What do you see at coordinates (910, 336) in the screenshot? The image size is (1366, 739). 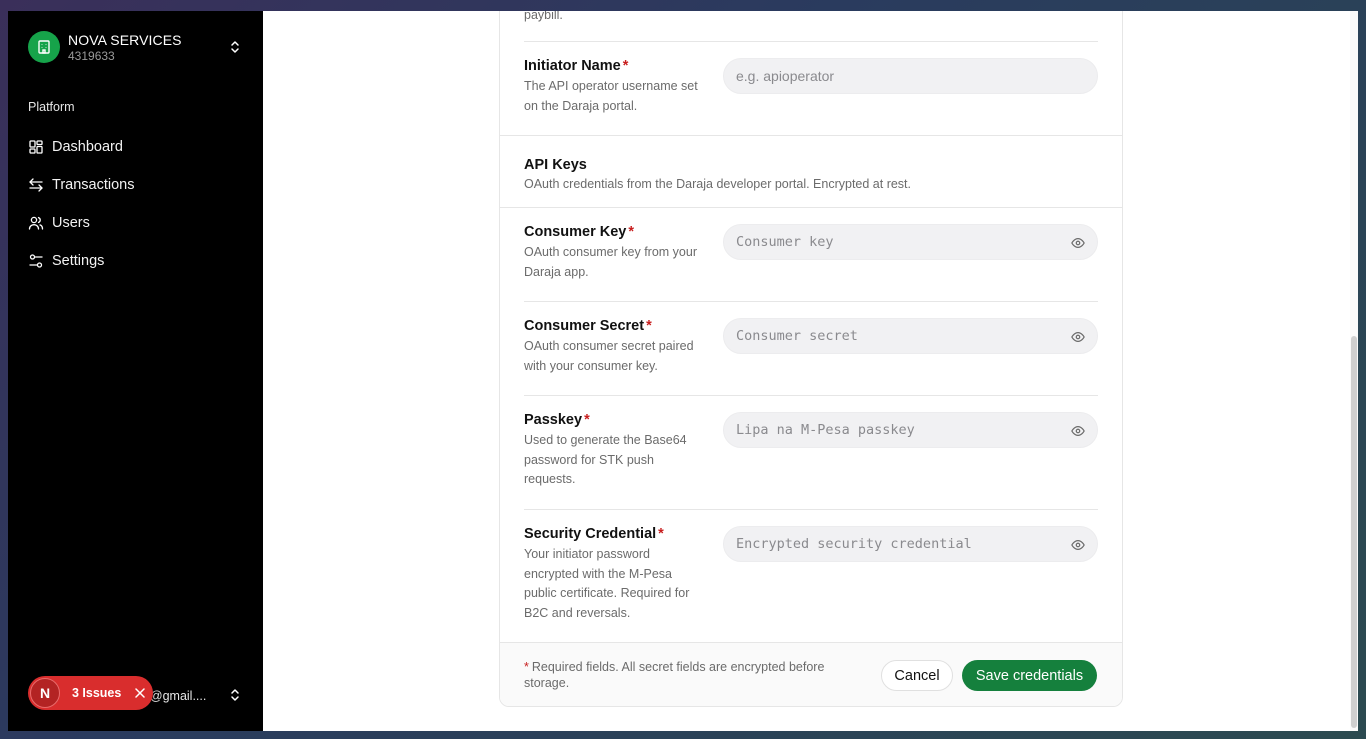 I see `consumer-secret-input: Consumer secret` at bounding box center [910, 336].